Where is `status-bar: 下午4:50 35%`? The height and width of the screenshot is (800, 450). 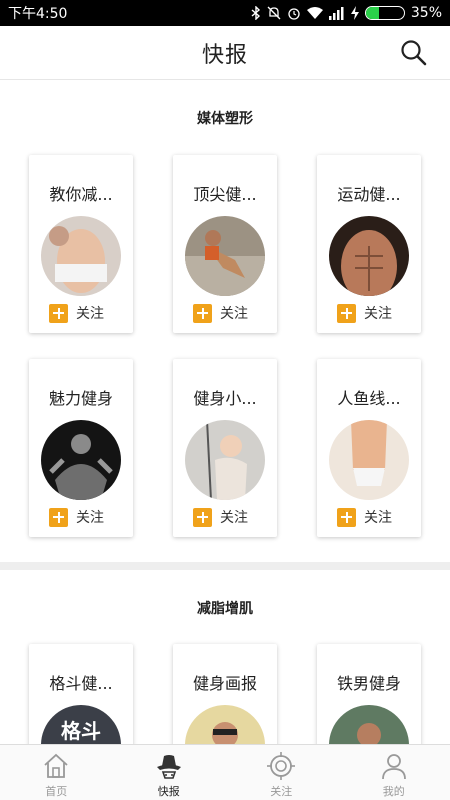 status-bar: 下午4:50 35% is located at coordinates (225, 13).